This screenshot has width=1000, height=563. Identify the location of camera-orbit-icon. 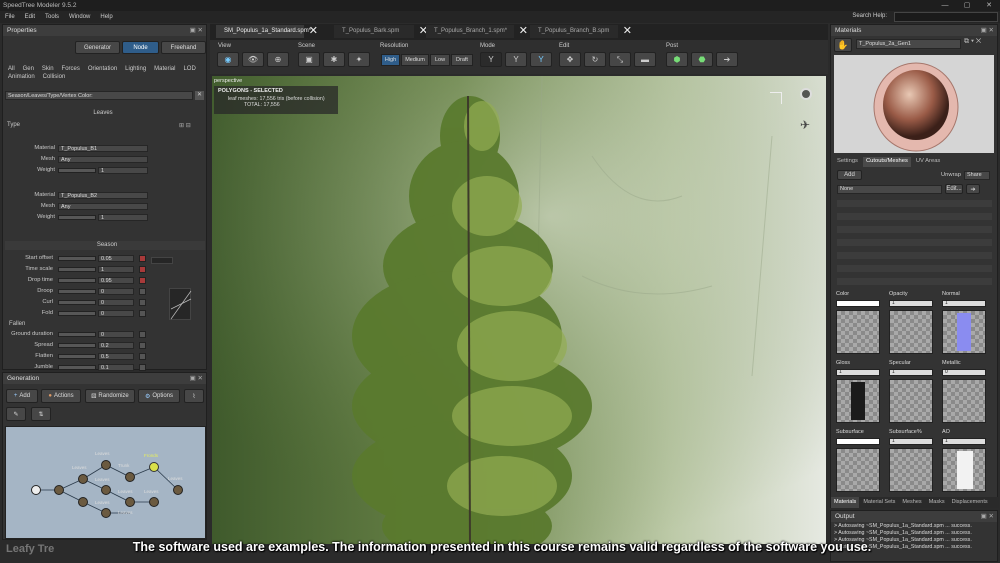
(806, 94).